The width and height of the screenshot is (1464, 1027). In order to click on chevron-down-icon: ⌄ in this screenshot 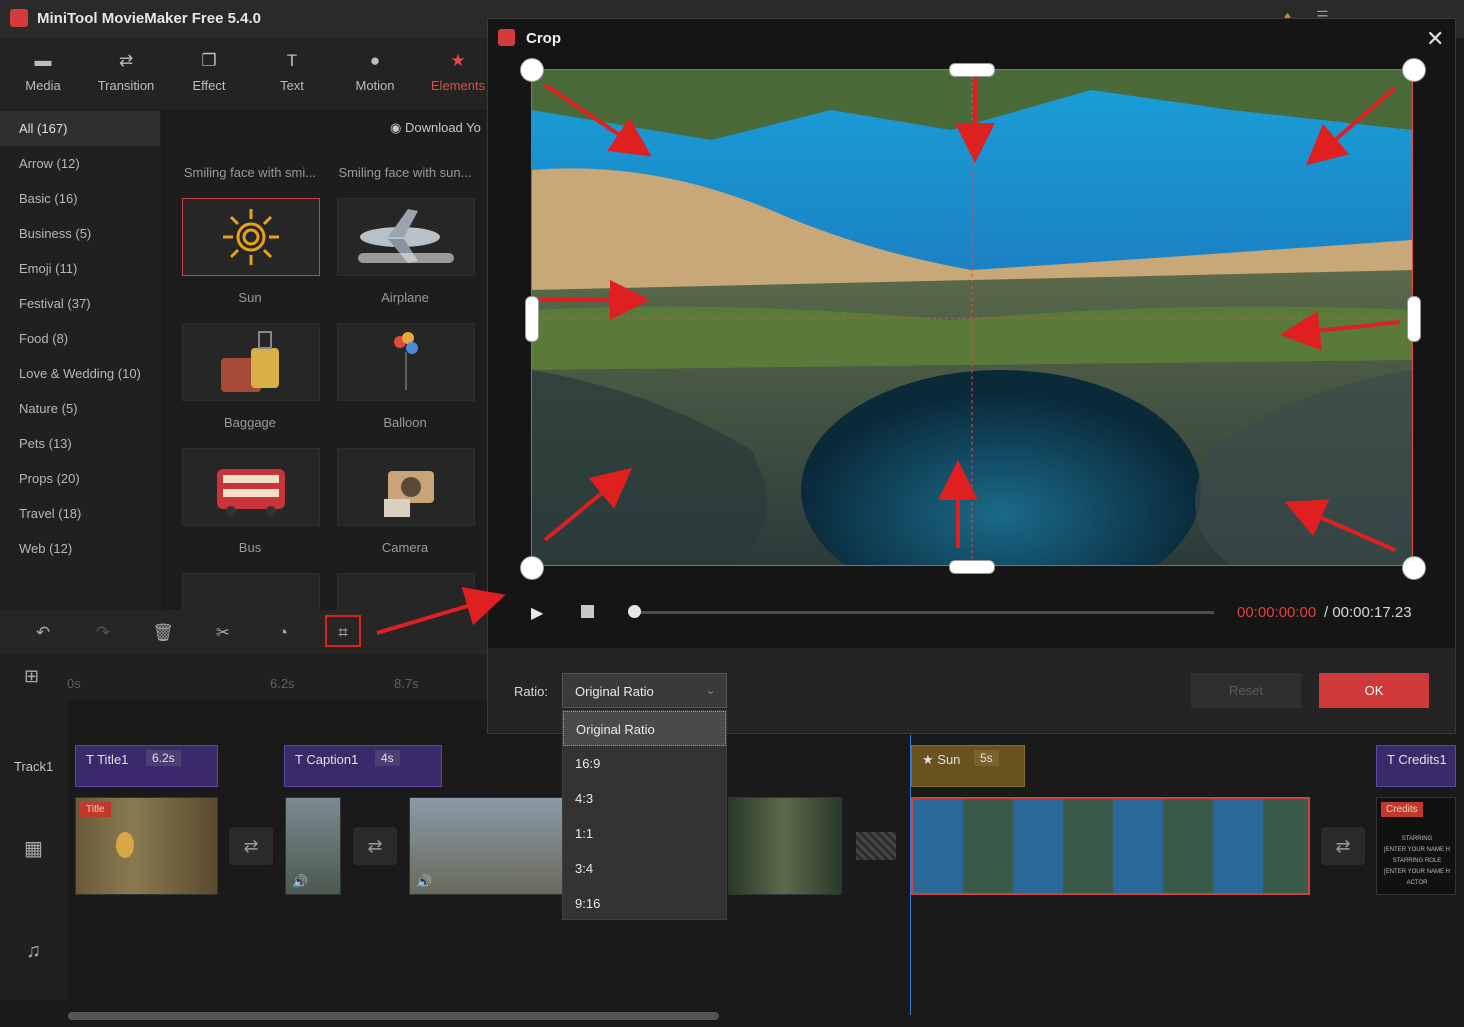, I will do `click(710, 689)`.